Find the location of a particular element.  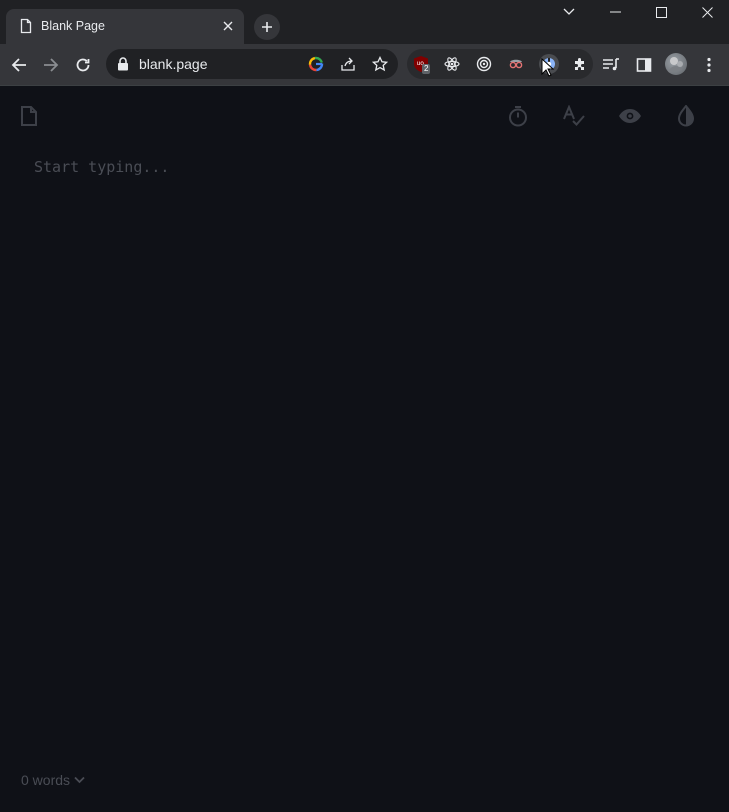

maximize-icon is located at coordinates (661, 12).